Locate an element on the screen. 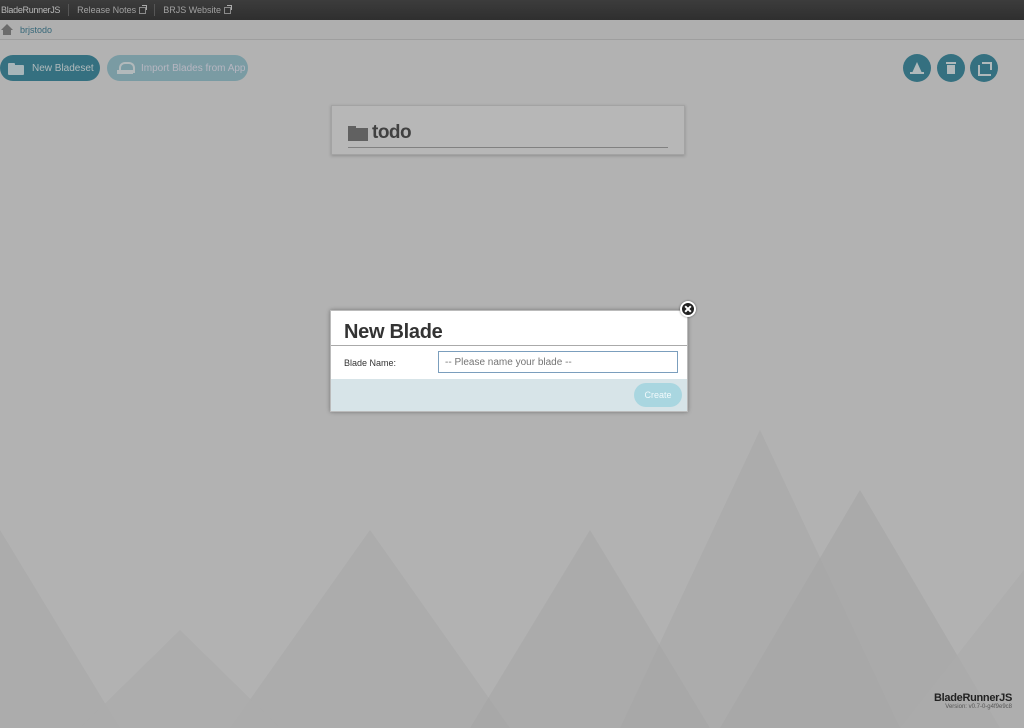 The height and width of the screenshot is (728, 1024). dialog-footer: Create is located at coordinates (509, 395).